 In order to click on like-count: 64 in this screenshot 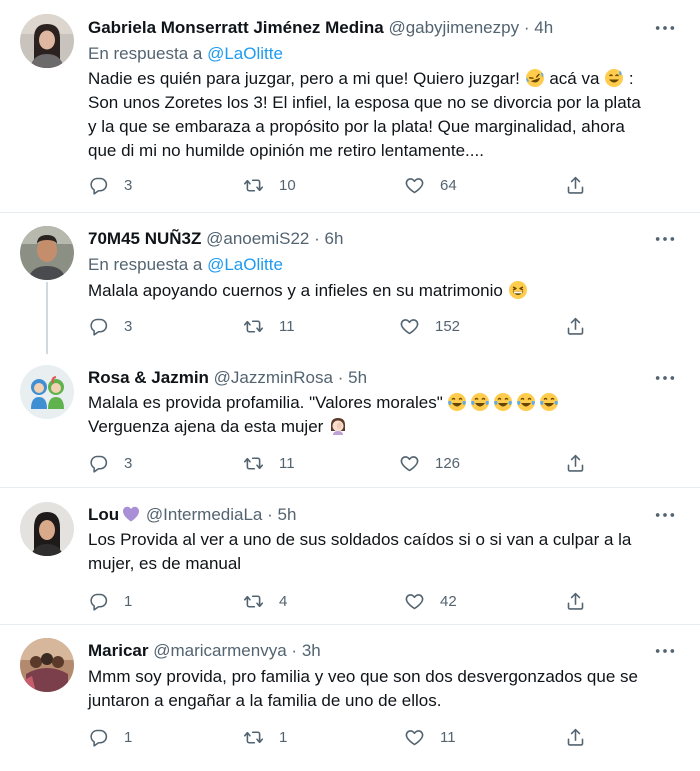, I will do `click(448, 185)`.